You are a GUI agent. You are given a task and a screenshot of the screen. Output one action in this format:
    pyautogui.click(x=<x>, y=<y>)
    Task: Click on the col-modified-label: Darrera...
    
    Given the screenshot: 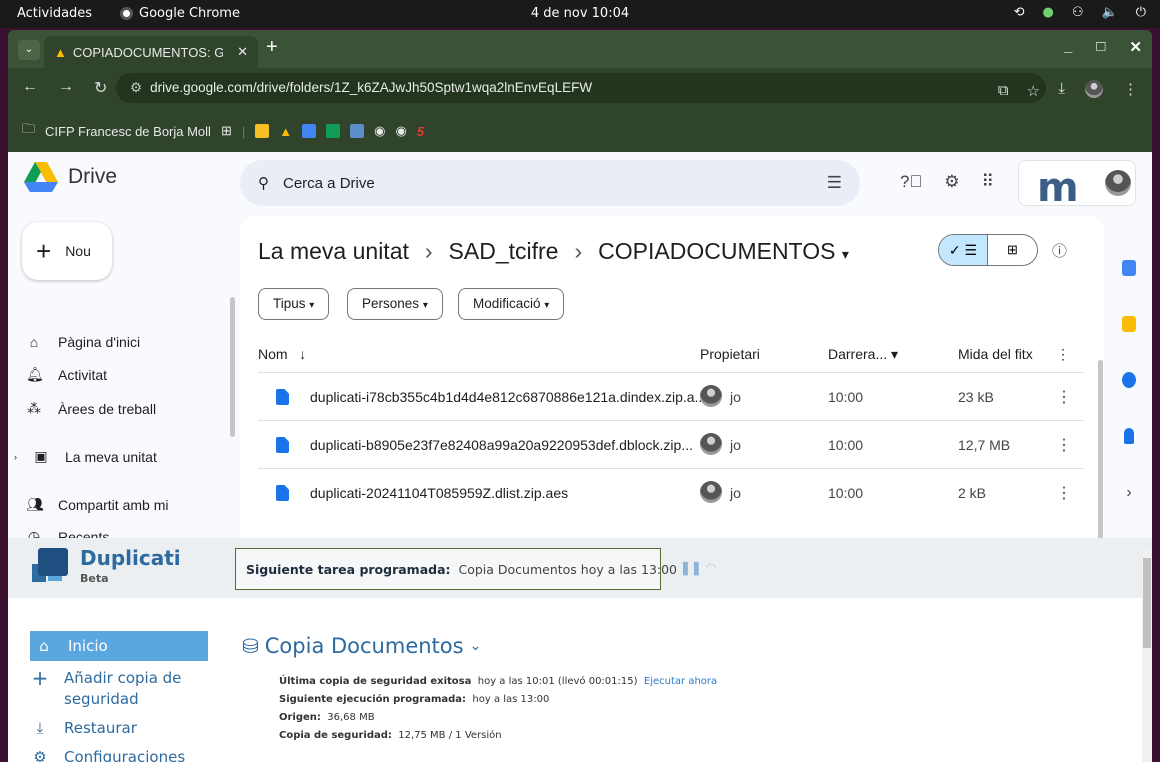 What is the action you would take?
    pyautogui.click(x=858, y=354)
    